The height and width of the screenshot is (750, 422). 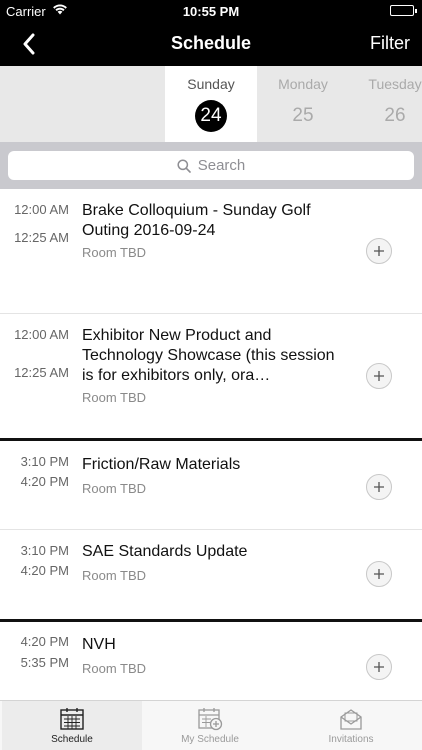 I want to click on day-name: Tuesday, so click(x=395, y=84).